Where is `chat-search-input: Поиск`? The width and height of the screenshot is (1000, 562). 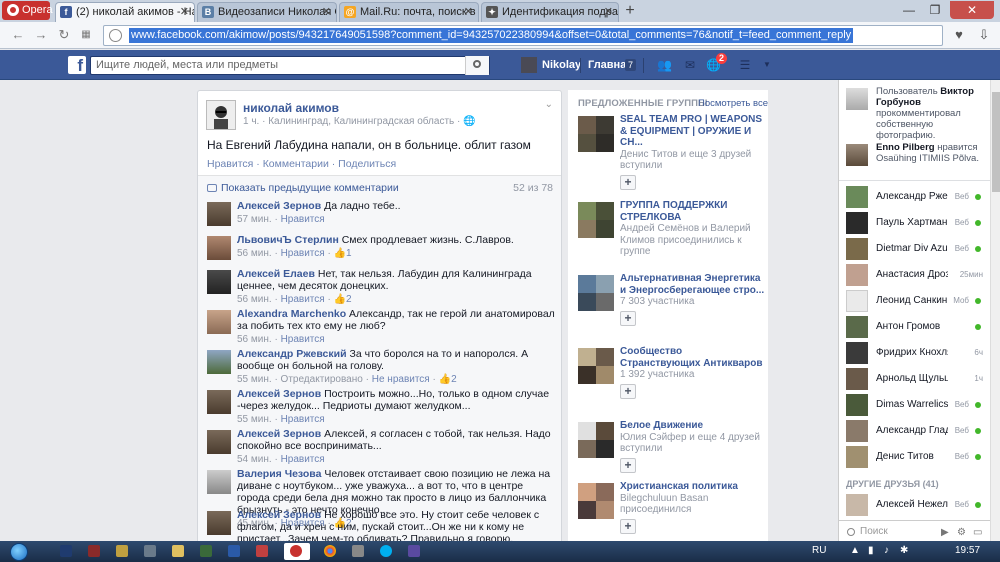
chat-search-input: Поиск is located at coordinates (874, 531).